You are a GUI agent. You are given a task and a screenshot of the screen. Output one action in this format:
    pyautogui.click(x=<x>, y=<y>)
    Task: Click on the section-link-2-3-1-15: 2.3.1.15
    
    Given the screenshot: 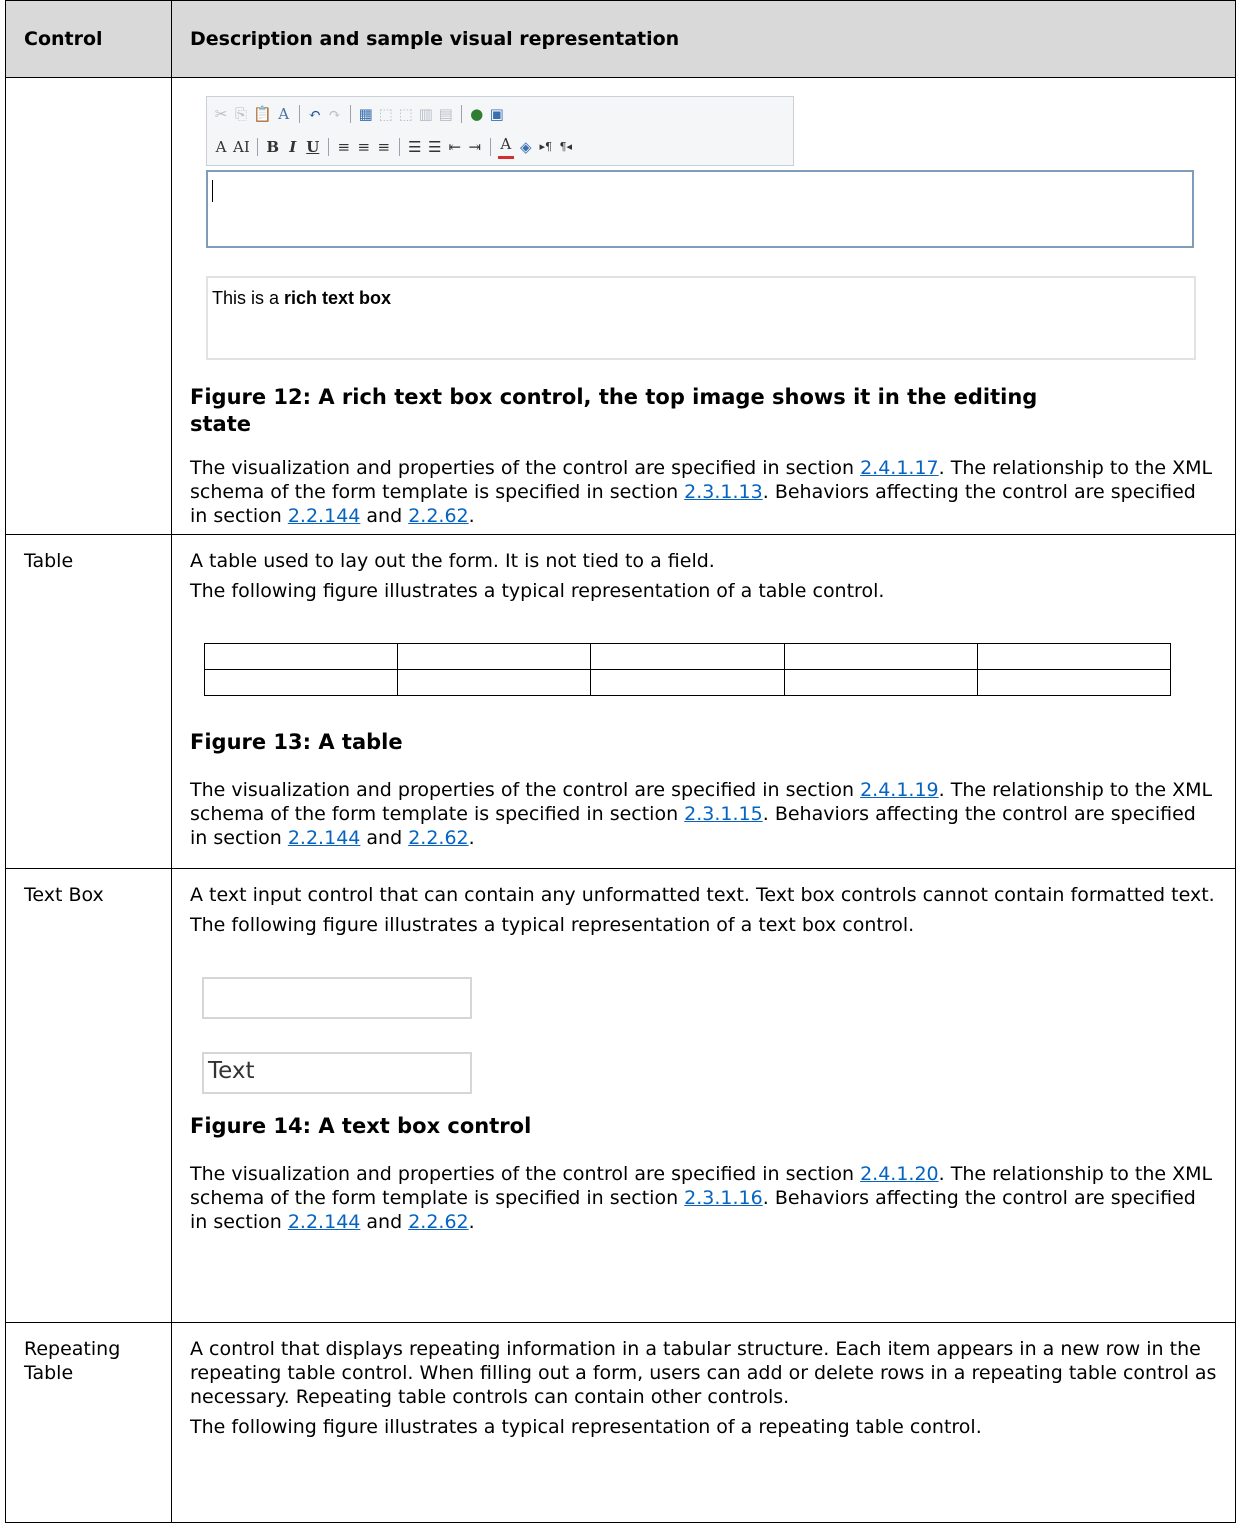 What is the action you would take?
    pyautogui.click(x=723, y=814)
    